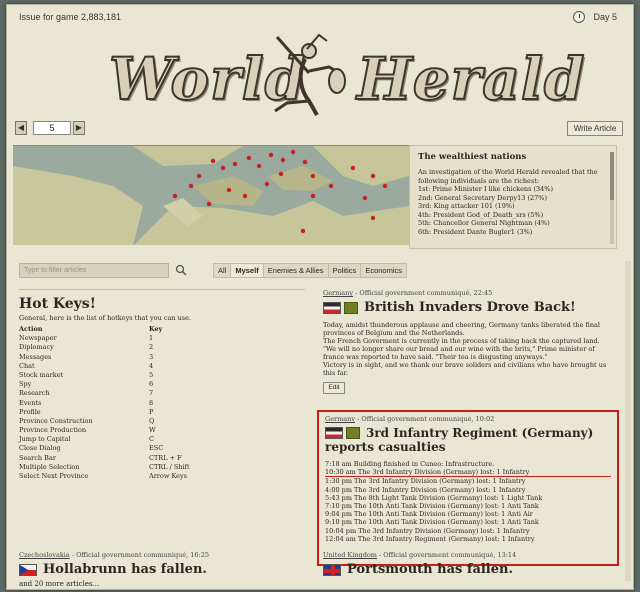 This screenshot has width=640, height=592. I want to click on header-action: Action, so click(31, 329).